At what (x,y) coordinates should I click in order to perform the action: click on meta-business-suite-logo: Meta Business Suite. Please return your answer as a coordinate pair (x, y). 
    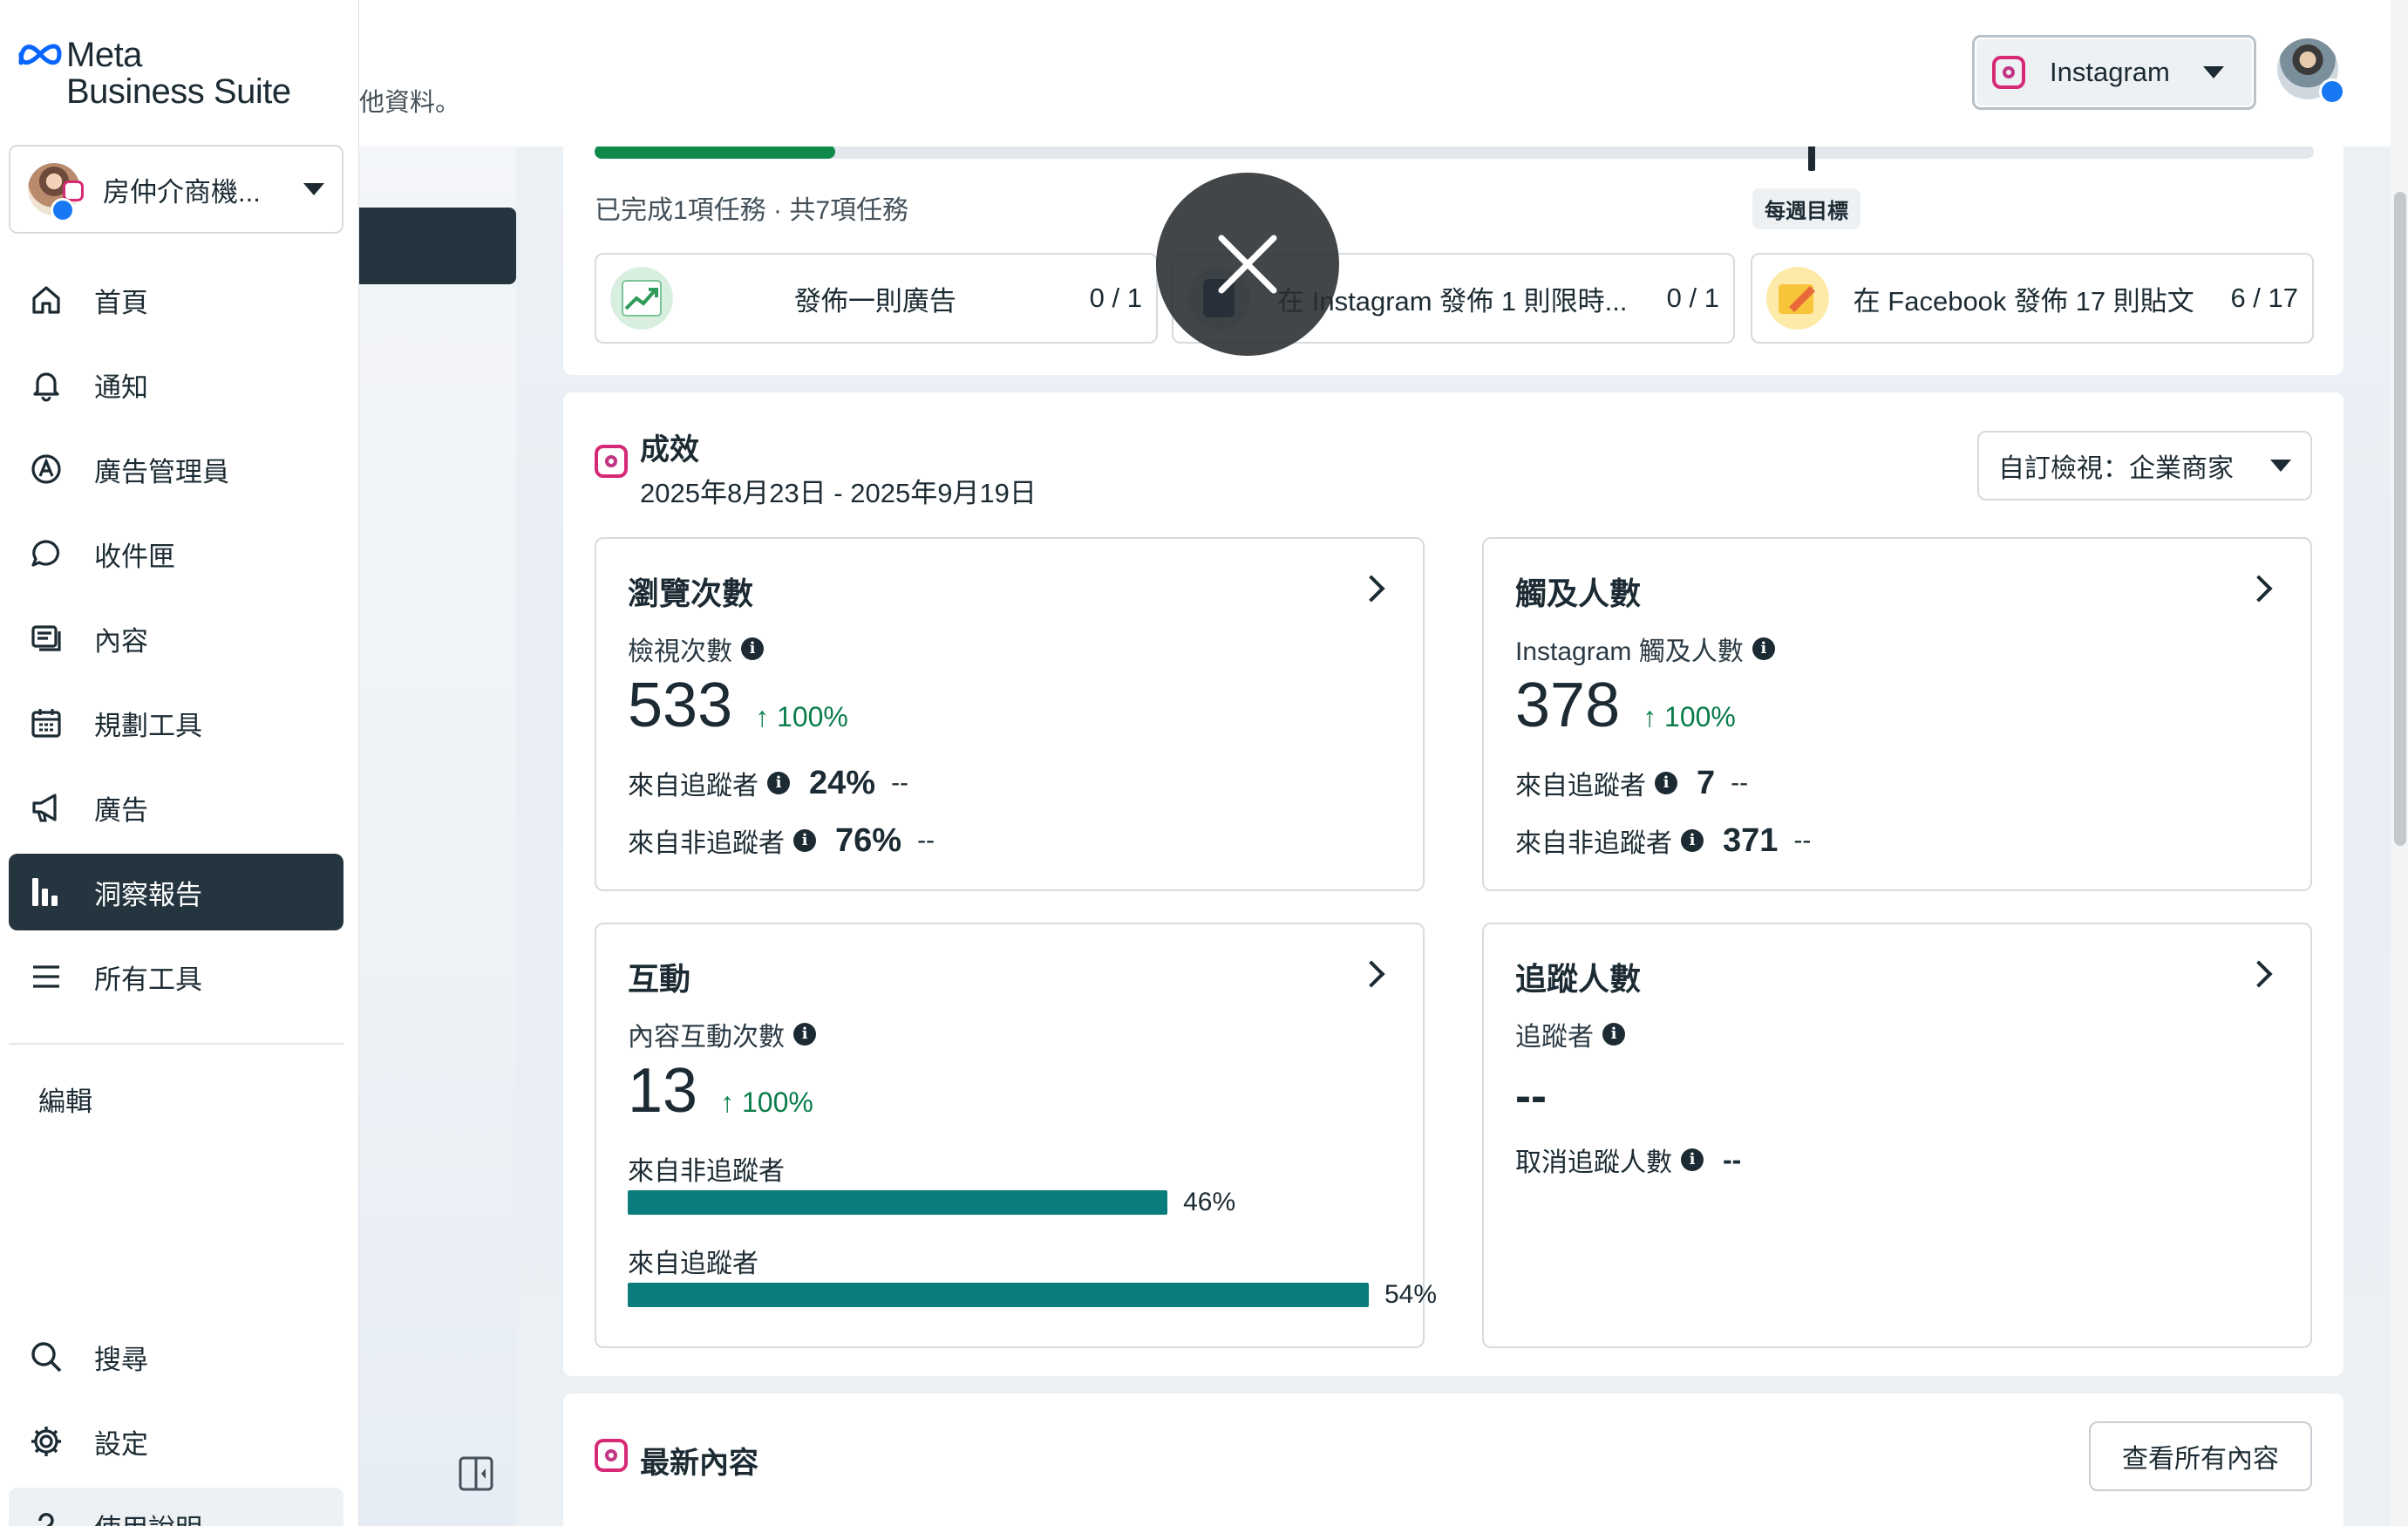
    Looking at the image, I should click on (154, 73).